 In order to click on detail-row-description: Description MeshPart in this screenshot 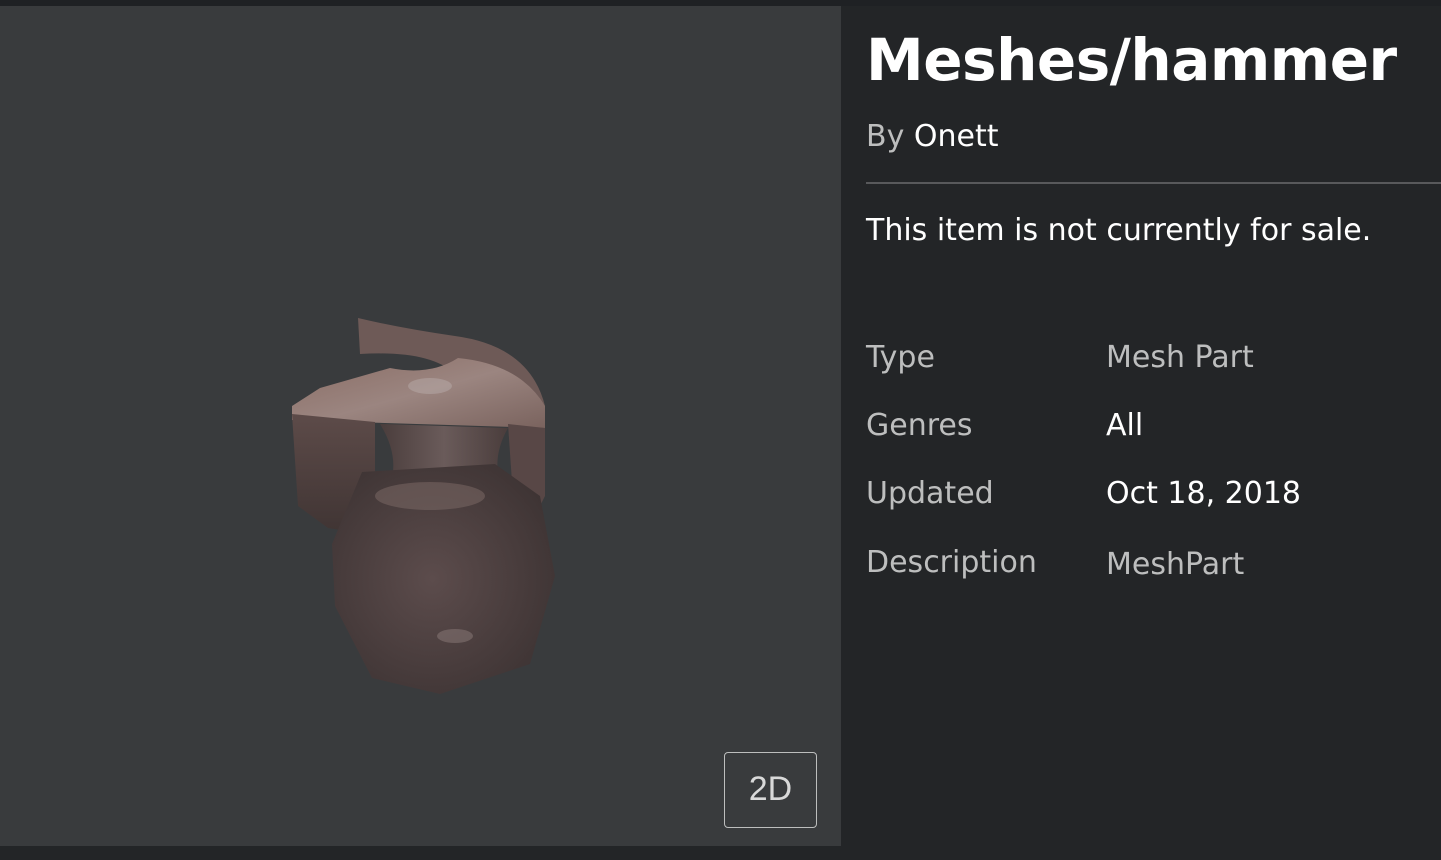, I will do `click(1153, 563)`.